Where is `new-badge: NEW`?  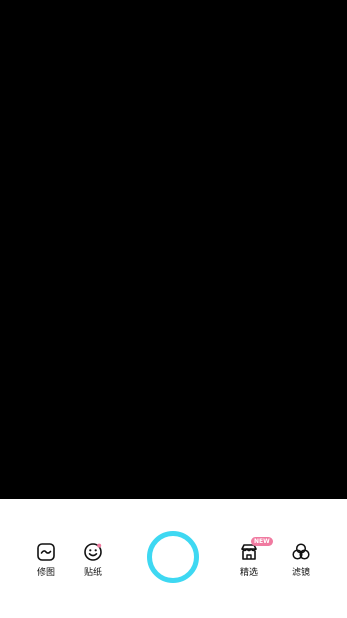
new-badge: NEW is located at coordinates (262, 541).